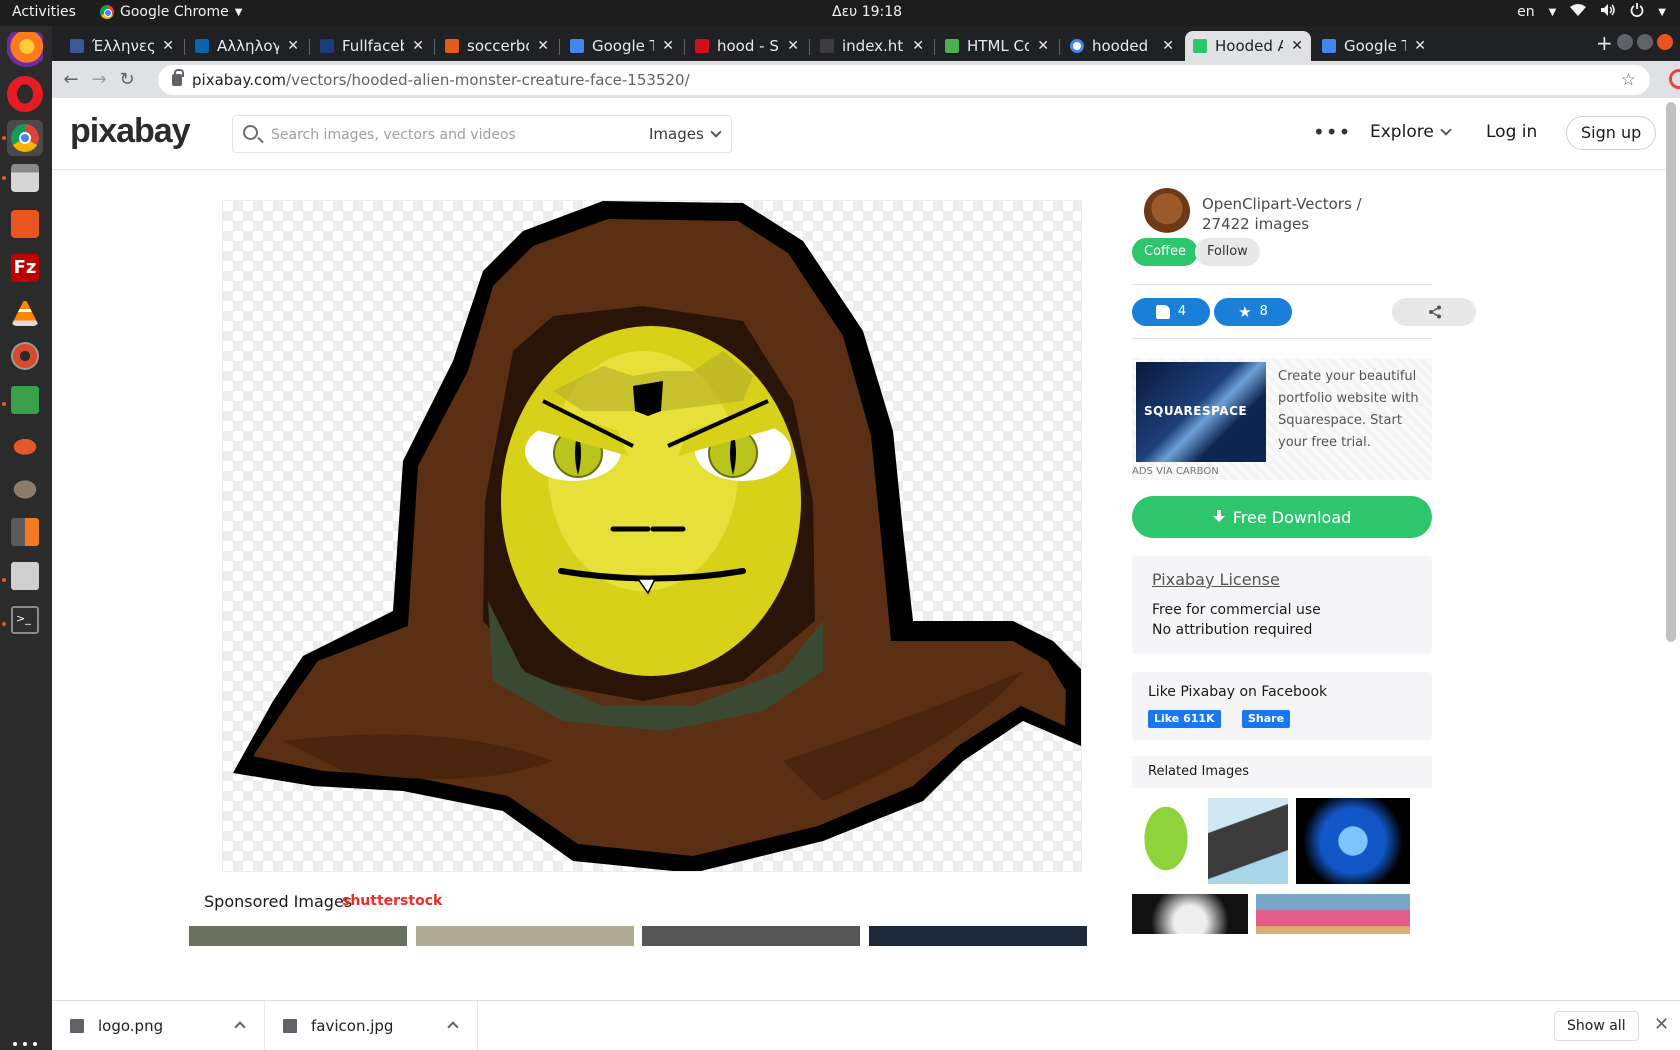  Describe the element at coordinates (1307, 214) in the screenshot. I see `author-info: OpenClipart-Vectors / 27422 images` at that location.